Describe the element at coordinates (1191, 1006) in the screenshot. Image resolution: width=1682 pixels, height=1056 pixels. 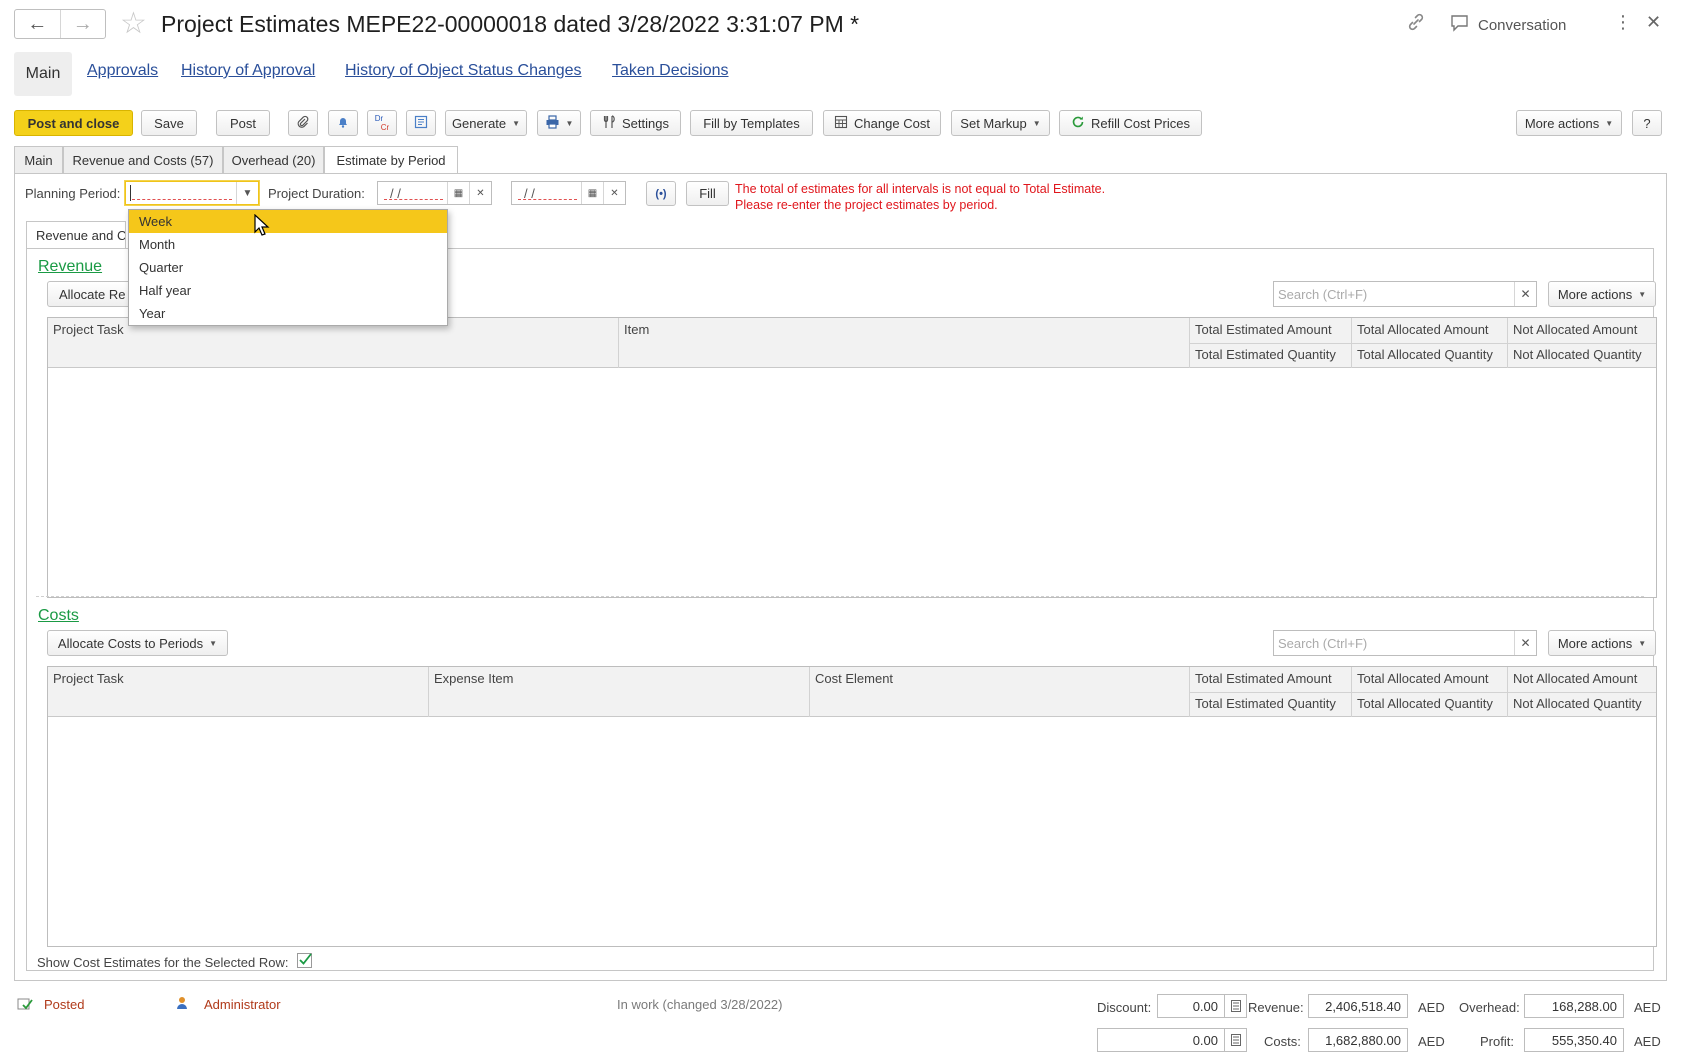
I see `discount-field: 0.00` at that location.